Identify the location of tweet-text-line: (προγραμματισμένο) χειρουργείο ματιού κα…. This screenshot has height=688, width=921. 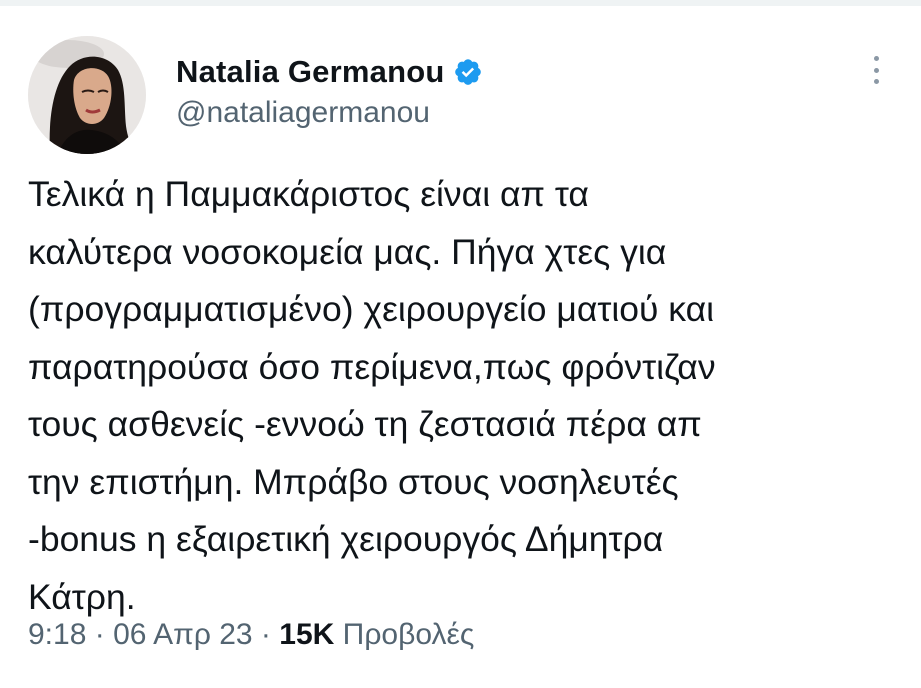
(371, 309).